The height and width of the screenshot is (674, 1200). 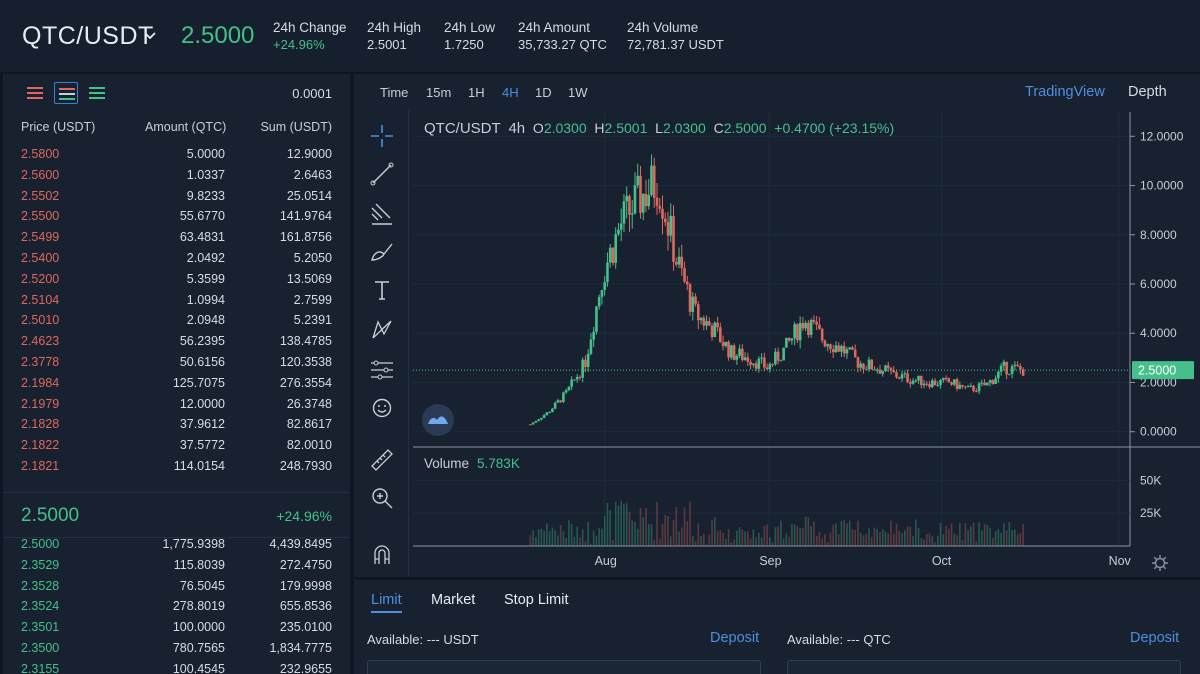 What do you see at coordinates (66, 93) in the screenshot?
I see `book-mode-both-icon` at bounding box center [66, 93].